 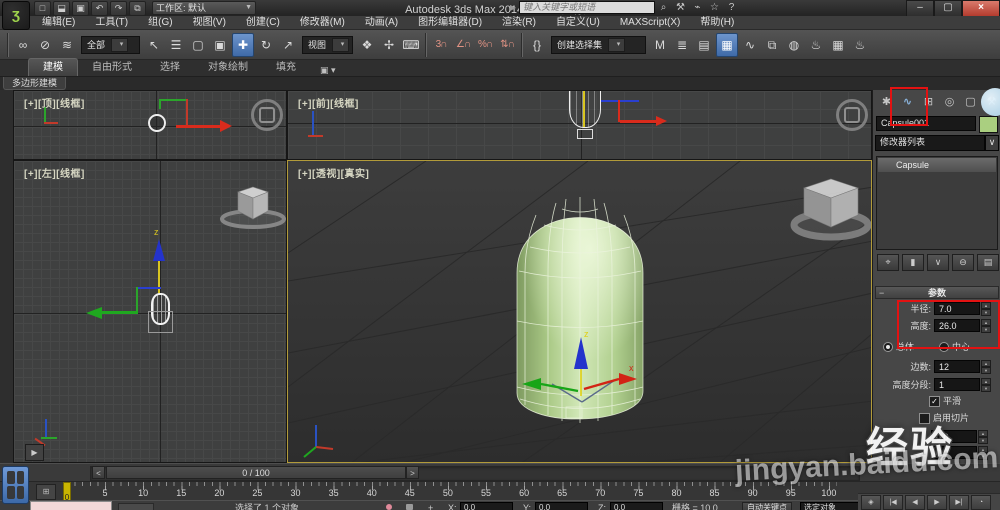 What do you see at coordinates (519, 23) in the screenshot?
I see `menu-item: 渲染(R)` at bounding box center [519, 23].